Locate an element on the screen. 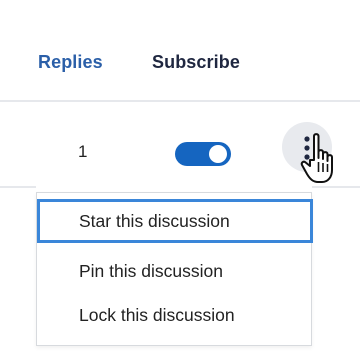 The image size is (360, 356). menu-item-pin-discussion: Pin this discussion is located at coordinates (175, 271).